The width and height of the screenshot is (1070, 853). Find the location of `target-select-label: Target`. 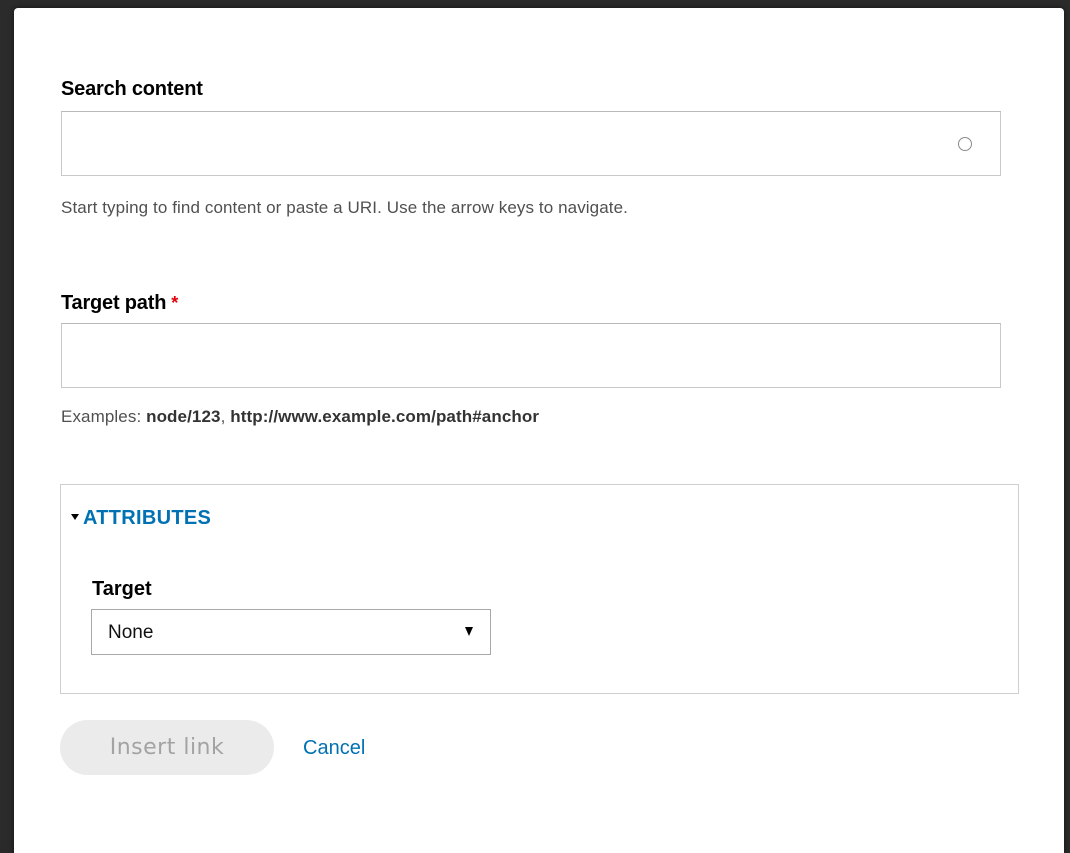

target-select-label: Target is located at coordinates (122, 589).